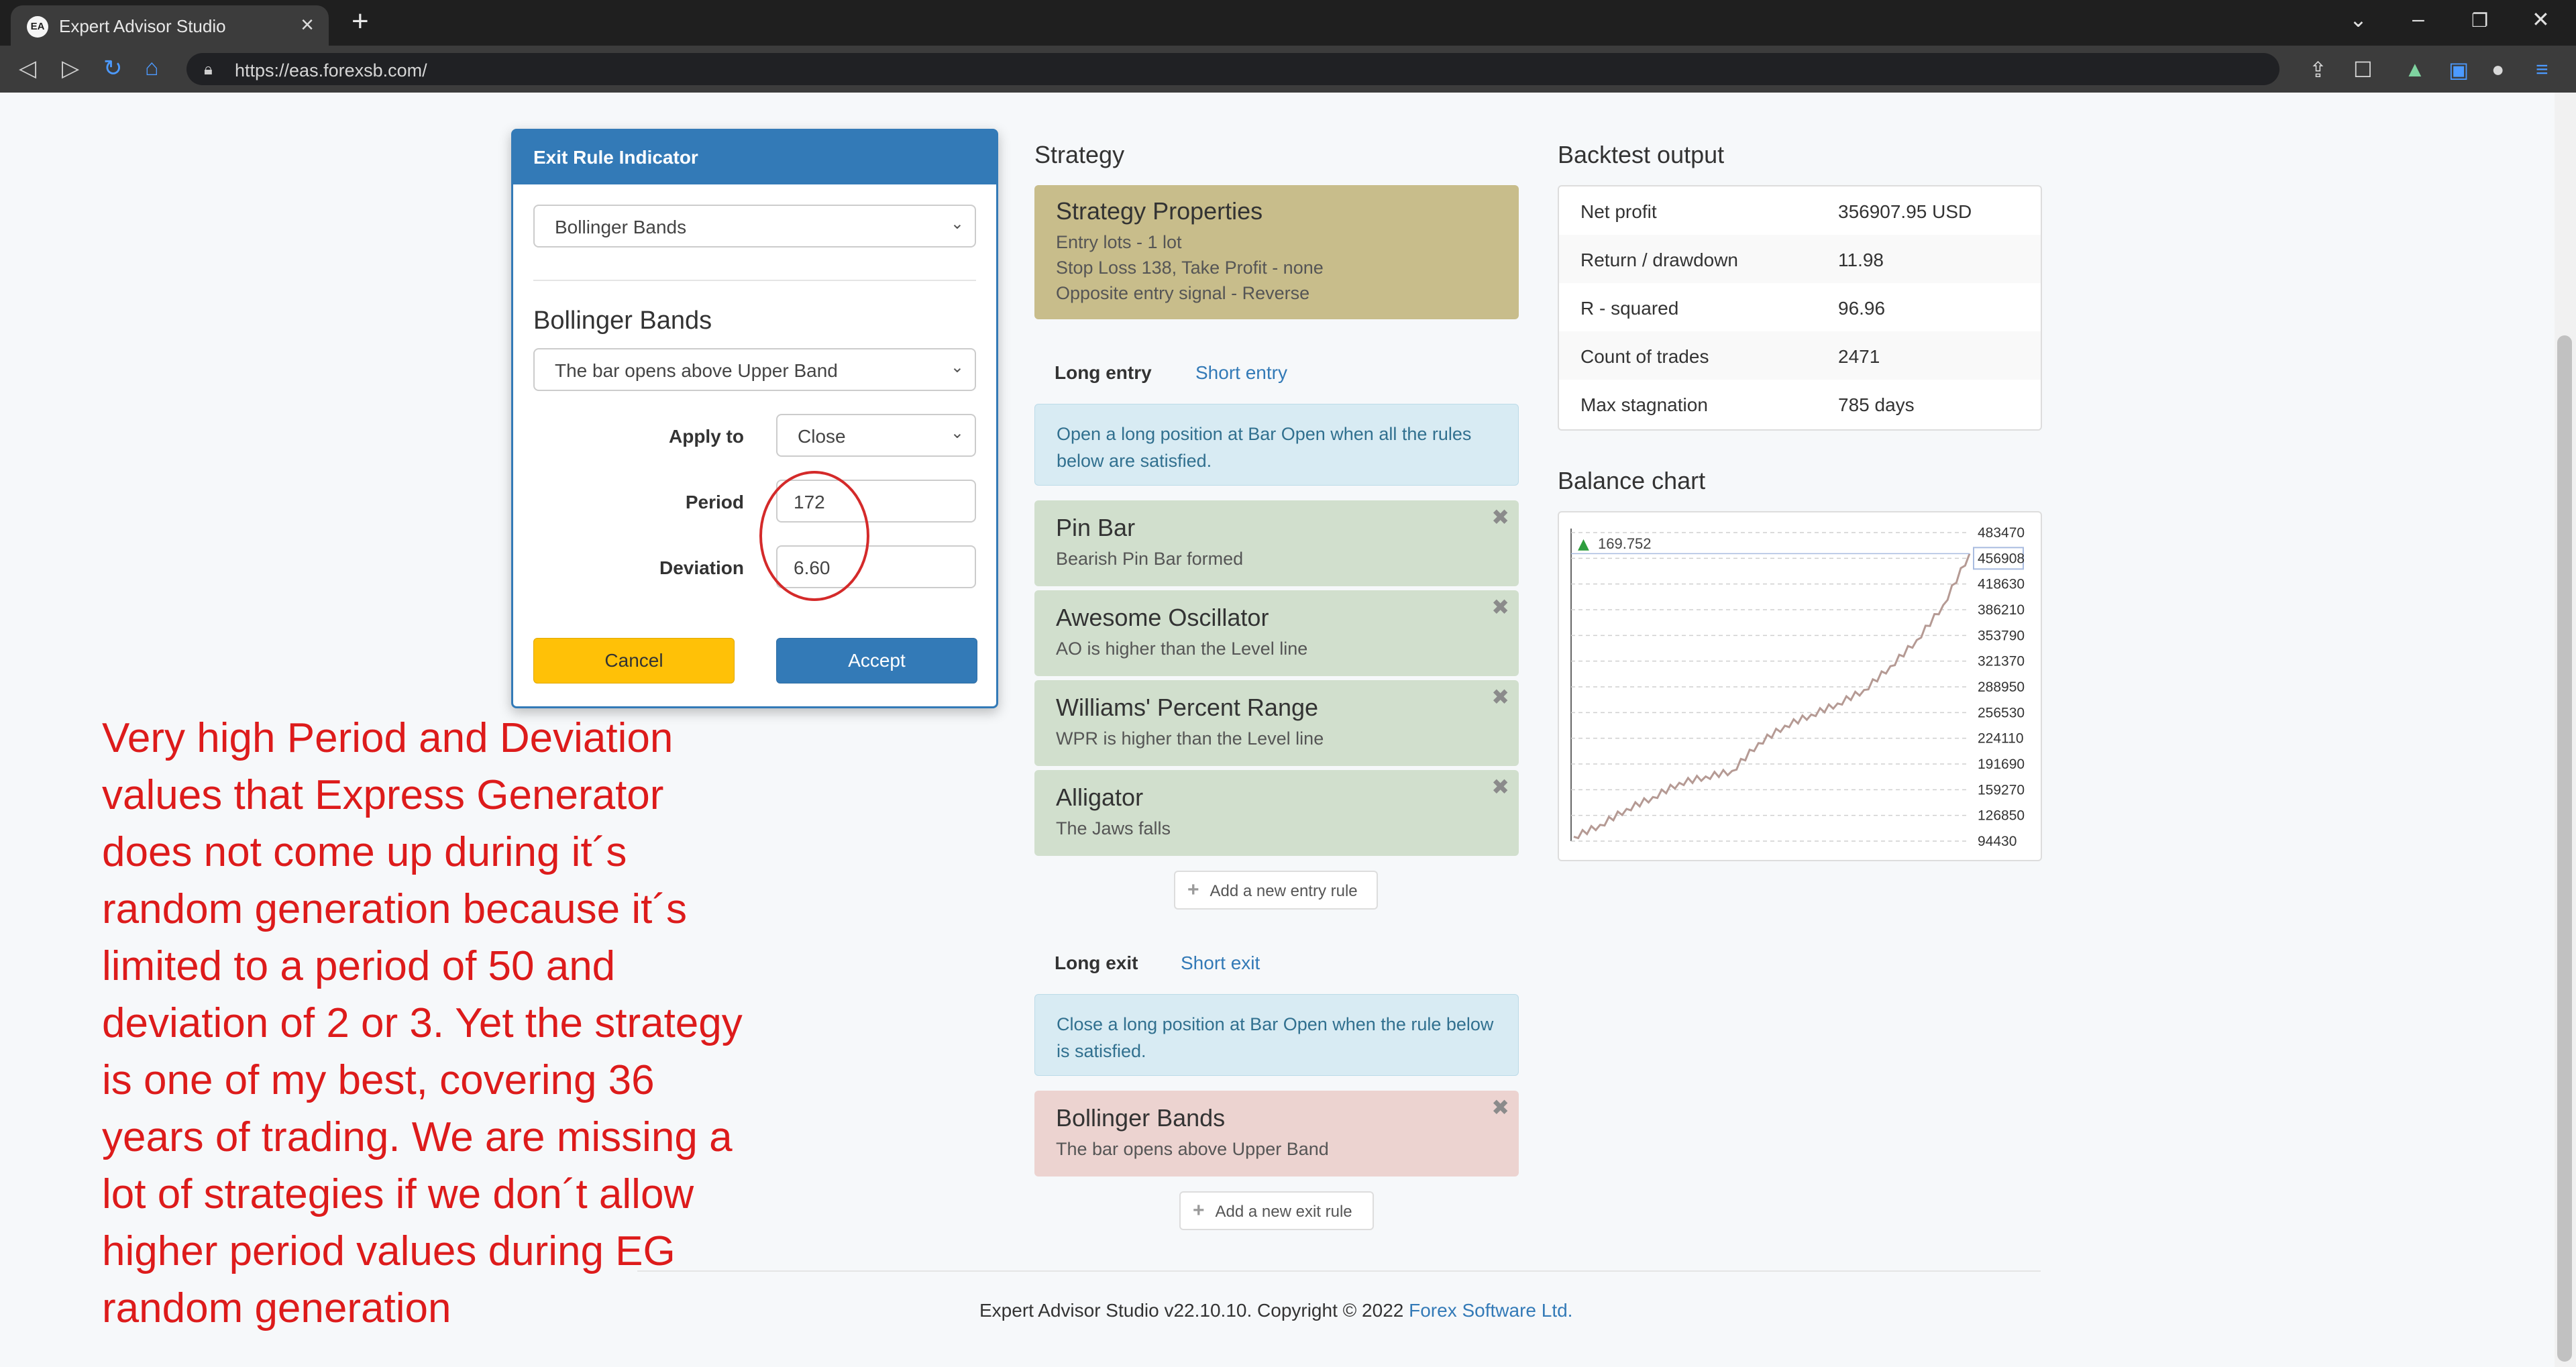 This screenshot has width=2576, height=1367. Describe the element at coordinates (2479, 20) in the screenshot. I see `restore-icon: ❐` at that location.